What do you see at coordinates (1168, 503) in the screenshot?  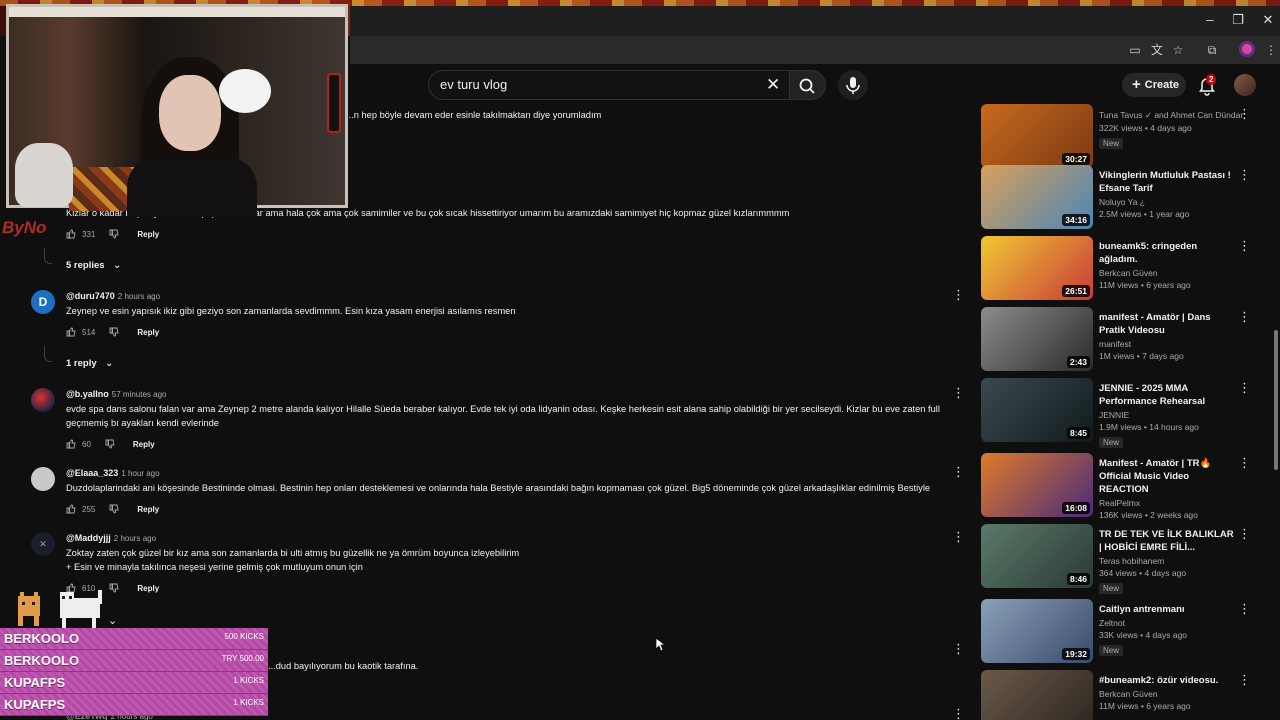 I see `rec-channel: RealPelmx` at bounding box center [1168, 503].